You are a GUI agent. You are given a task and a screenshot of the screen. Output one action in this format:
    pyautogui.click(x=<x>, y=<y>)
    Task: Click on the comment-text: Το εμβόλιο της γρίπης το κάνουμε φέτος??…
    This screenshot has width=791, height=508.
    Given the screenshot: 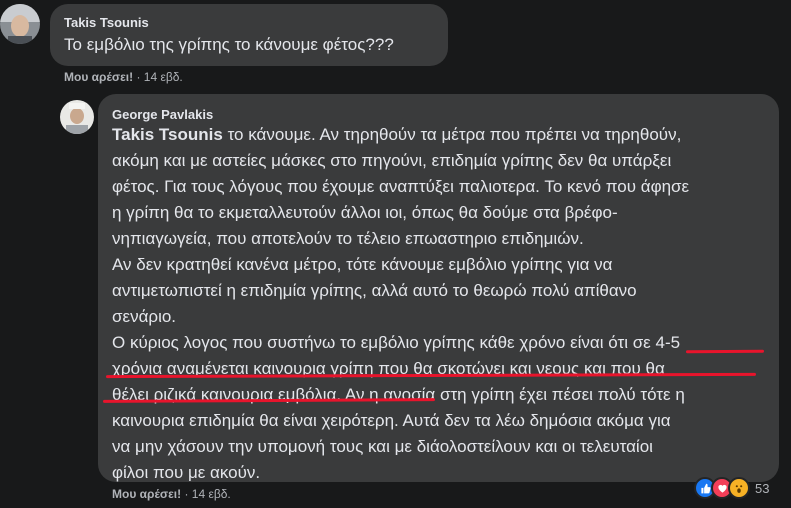 What is the action you would take?
    pyautogui.click(x=229, y=44)
    